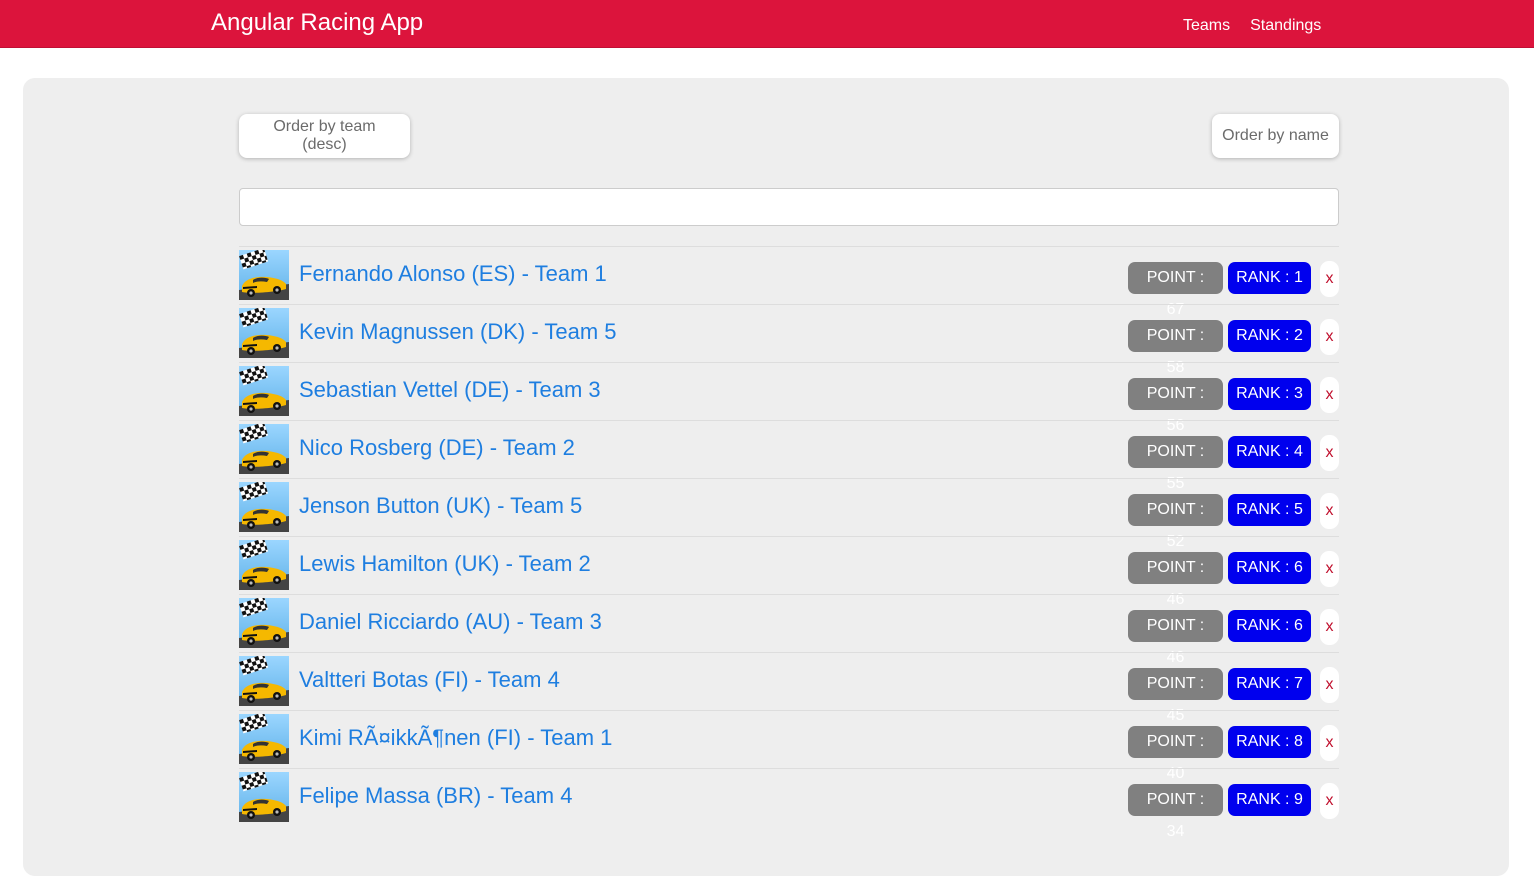 The image size is (1534, 883). I want to click on order-by-name-button: Order by name, so click(1275, 136).